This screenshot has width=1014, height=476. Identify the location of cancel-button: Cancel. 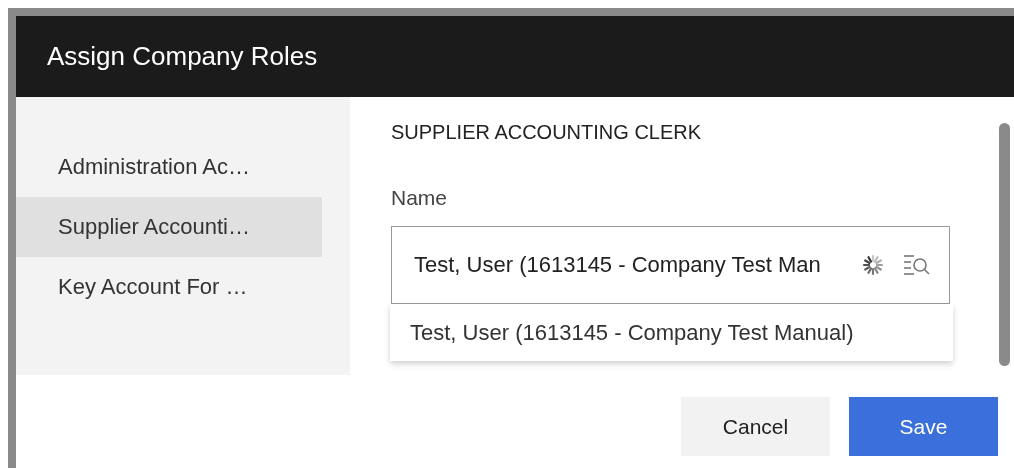
(755, 426).